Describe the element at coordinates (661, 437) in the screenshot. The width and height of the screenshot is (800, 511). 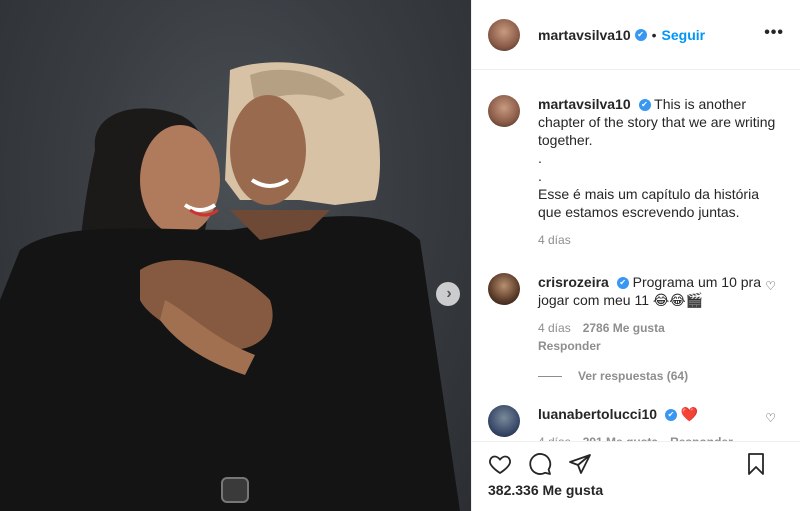
I see `comment-meta: 4 días 391 Me gusta Responder` at that location.